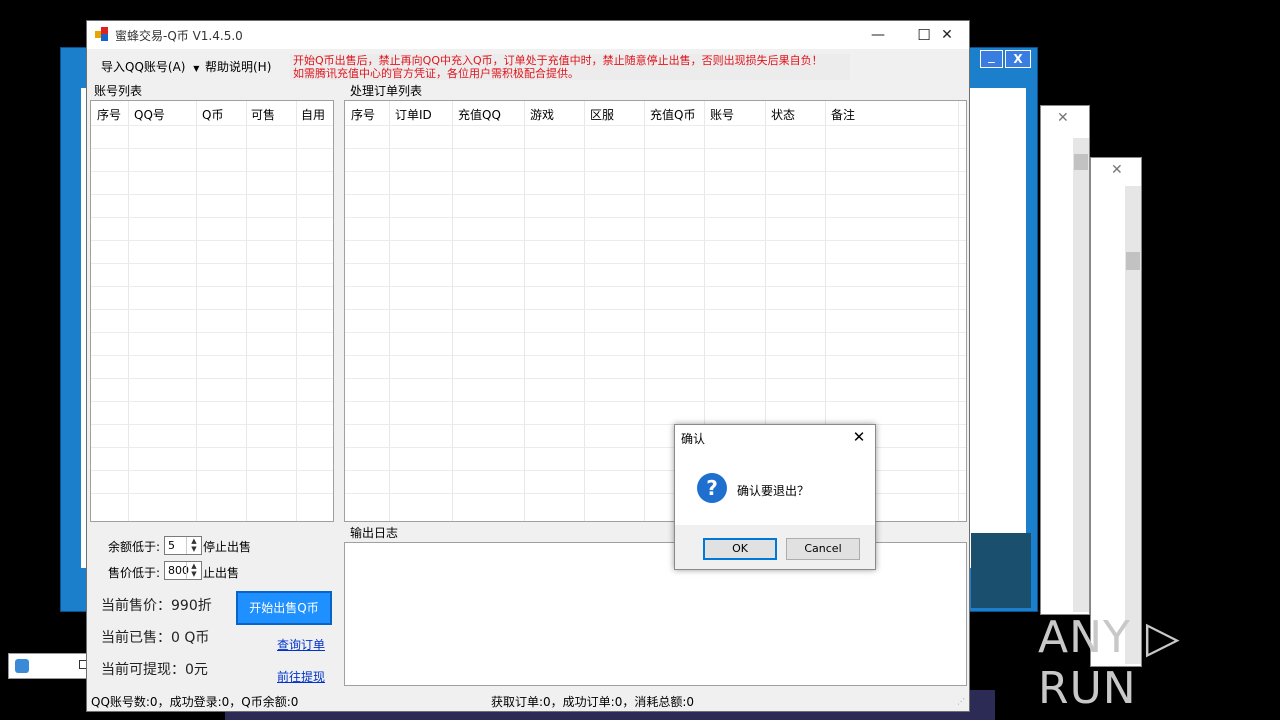 The height and width of the screenshot is (720, 1280). I want to click on title-bar: 蜜蜂交易-Q币 V1.4.5.0 — ☐ ✕, so click(528, 35).